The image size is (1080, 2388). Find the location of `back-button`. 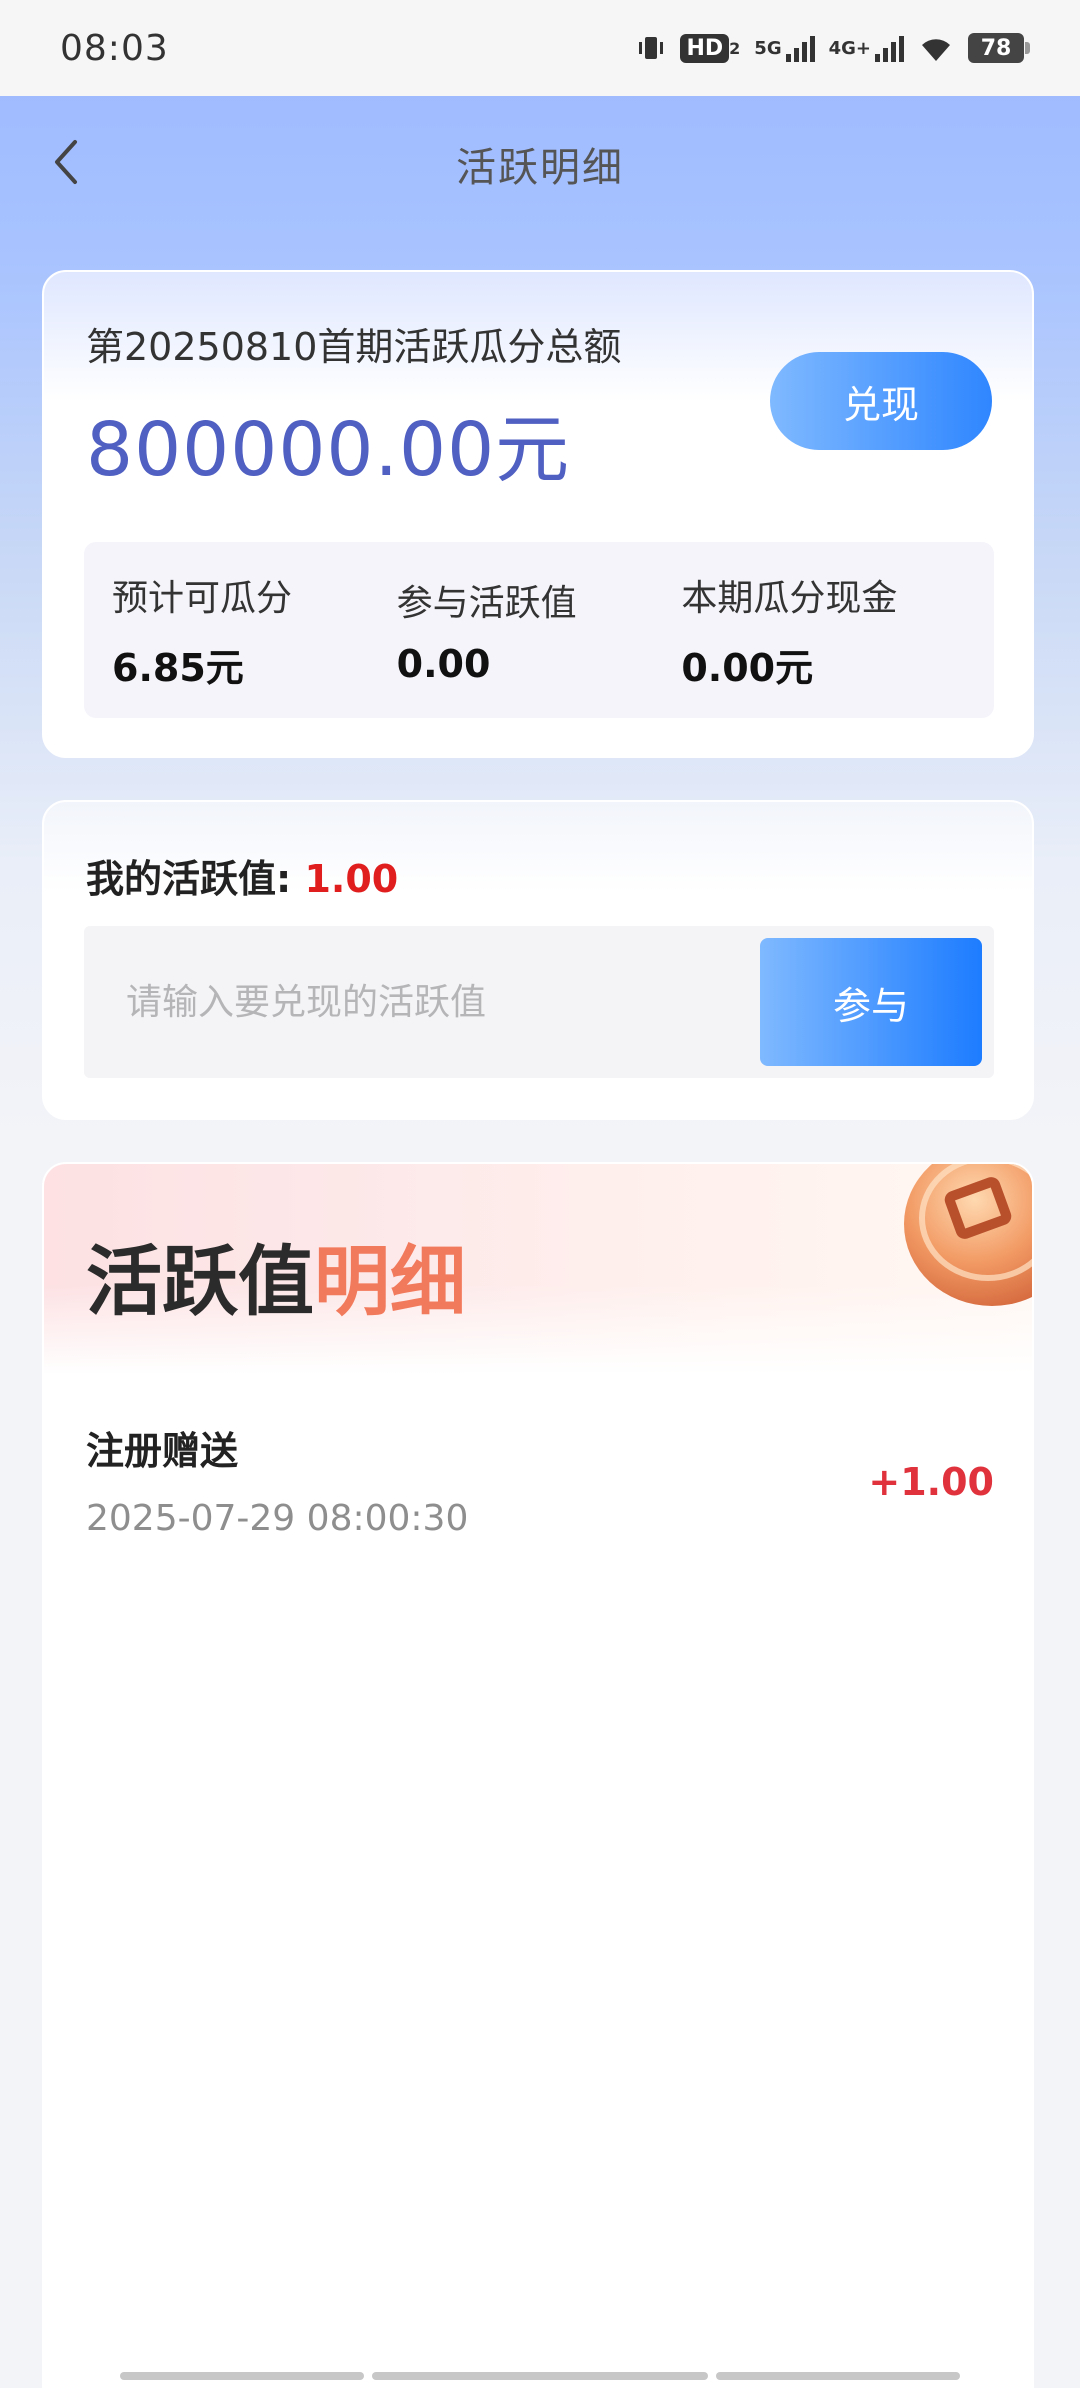

back-button is located at coordinates (66, 162).